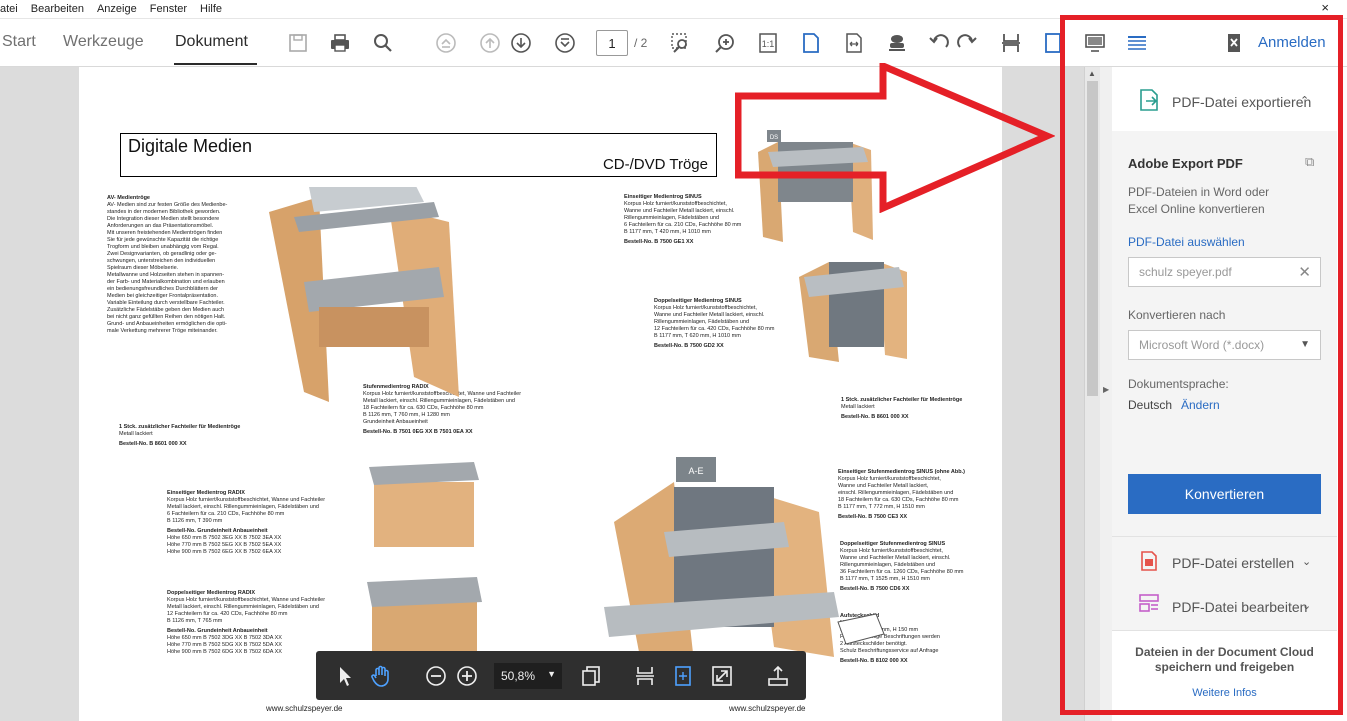  Describe the element at coordinates (1292, 42) in the screenshot. I see `sign-in-link: Anmelden` at that location.